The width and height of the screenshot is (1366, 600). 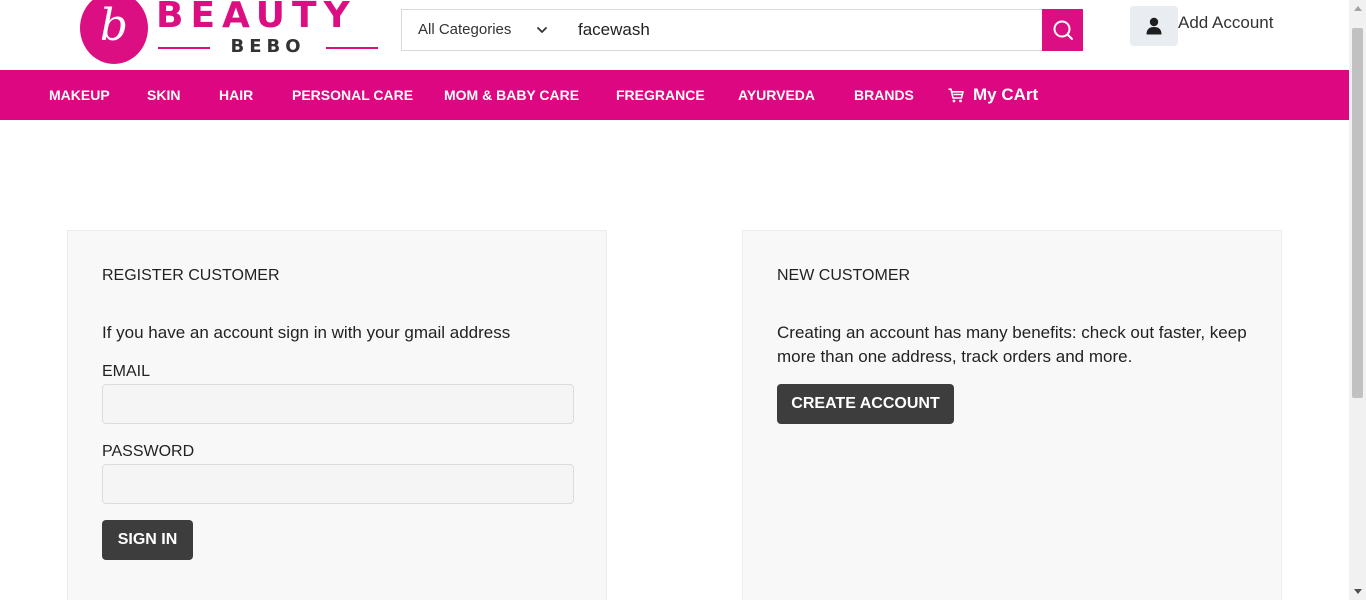 What do you see at coordinates (1225, 23) in the screenshot?
I see `add-account-link: Add Account` at bounding box center [1225, 23].